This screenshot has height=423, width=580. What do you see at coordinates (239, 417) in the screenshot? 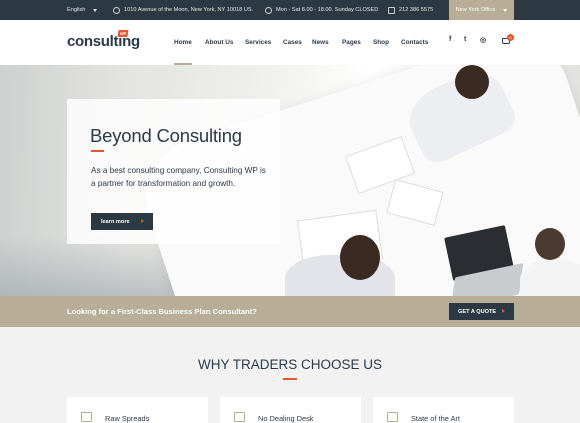
I see `no-dealing-desk-icon` at bounding box center [239, 417].